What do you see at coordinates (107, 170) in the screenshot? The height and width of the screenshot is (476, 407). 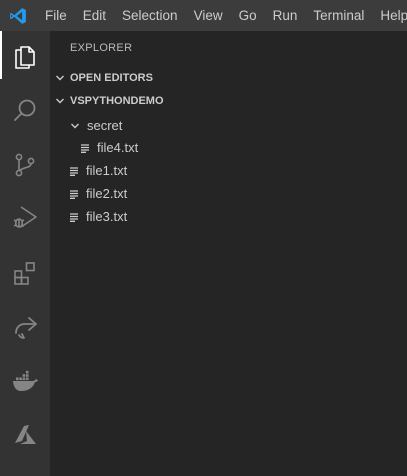 I see `tree-file-label: file1.txt` at bounding box center [107, 170].